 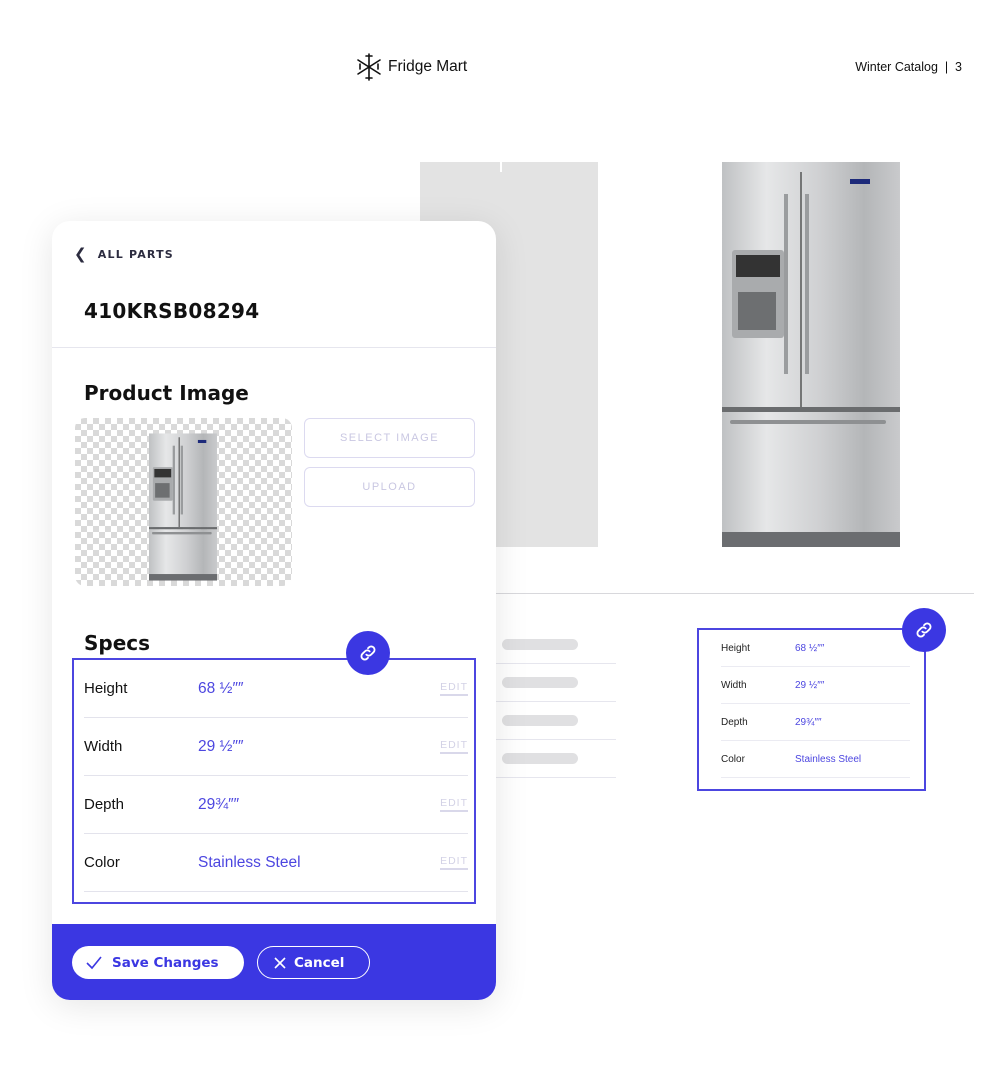 What do you see at coordinates (454, 746) in the screenshot?
I see `edit-width-button: EDIT` at bounding box center [454, 746].